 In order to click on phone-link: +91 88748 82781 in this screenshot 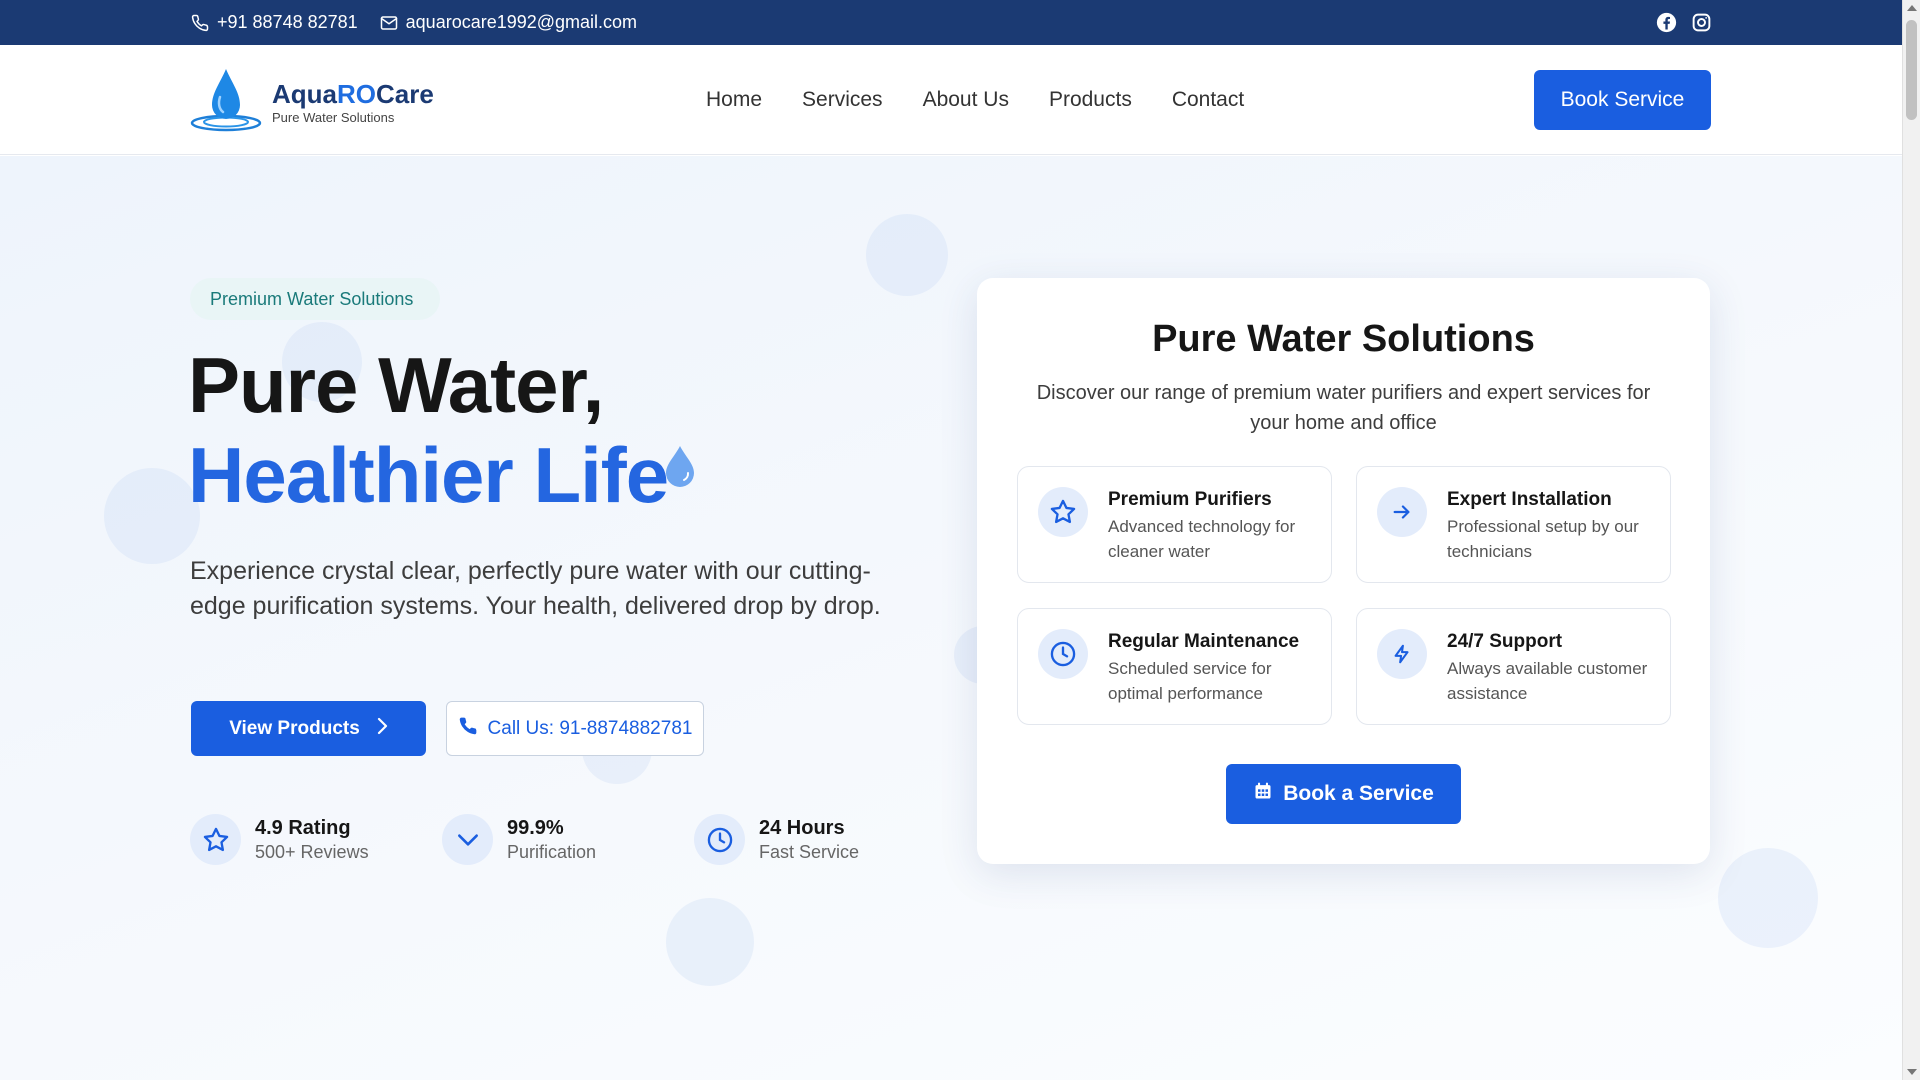, I will do `click(274, 22)`.